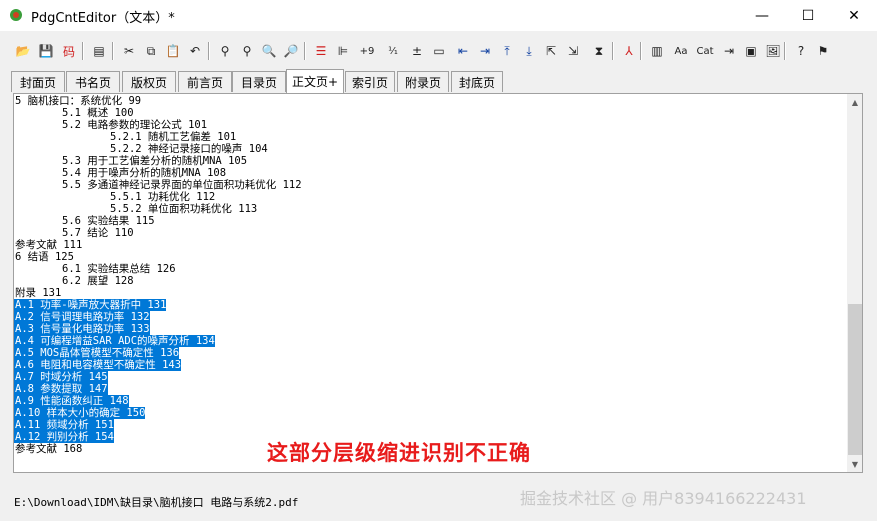 The height and width of the screenshot is (521, 877). I want to click on minimize-button: —, so click(762, 15).